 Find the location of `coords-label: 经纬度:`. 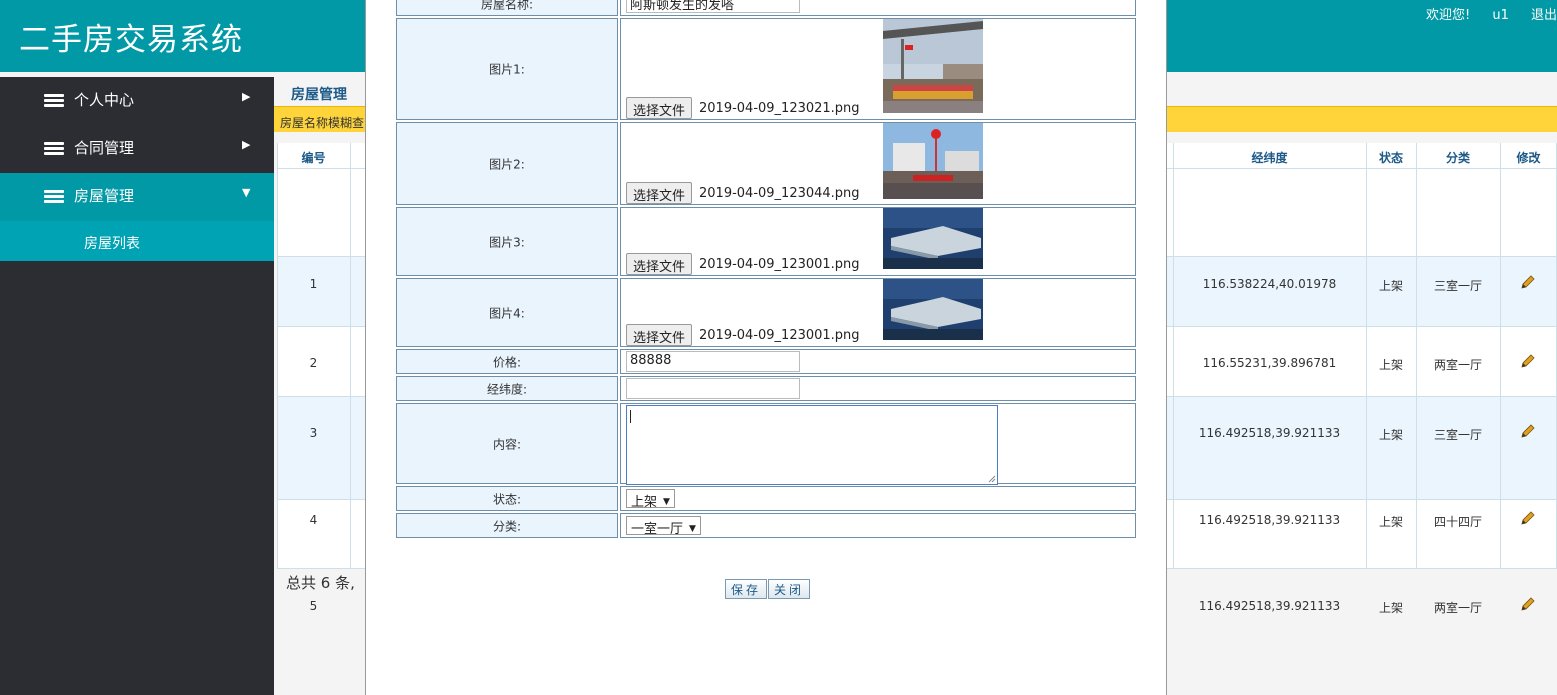

coords-label: 经纬度: is located at coordinates (507, 389).